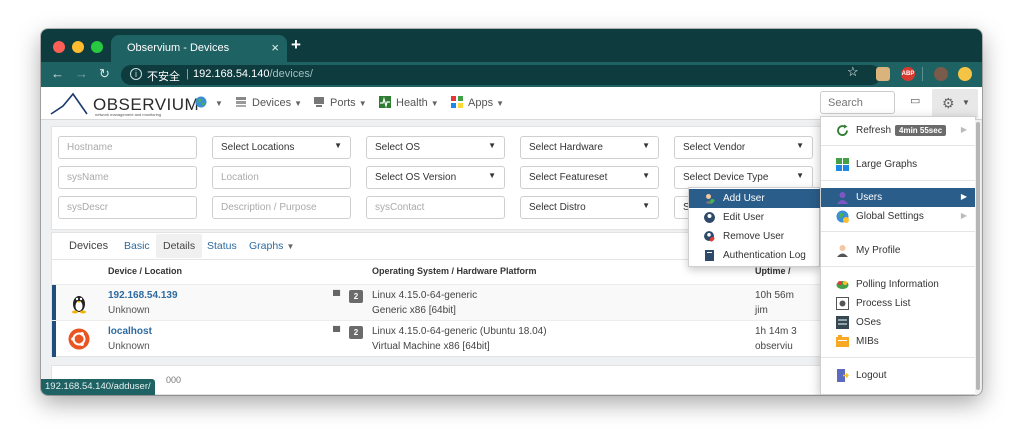  What do you see at coordinates (435, 177) in the screenshot?
I see `os-version-select: Select OS Version ▼` at bounding box center [435, 177].